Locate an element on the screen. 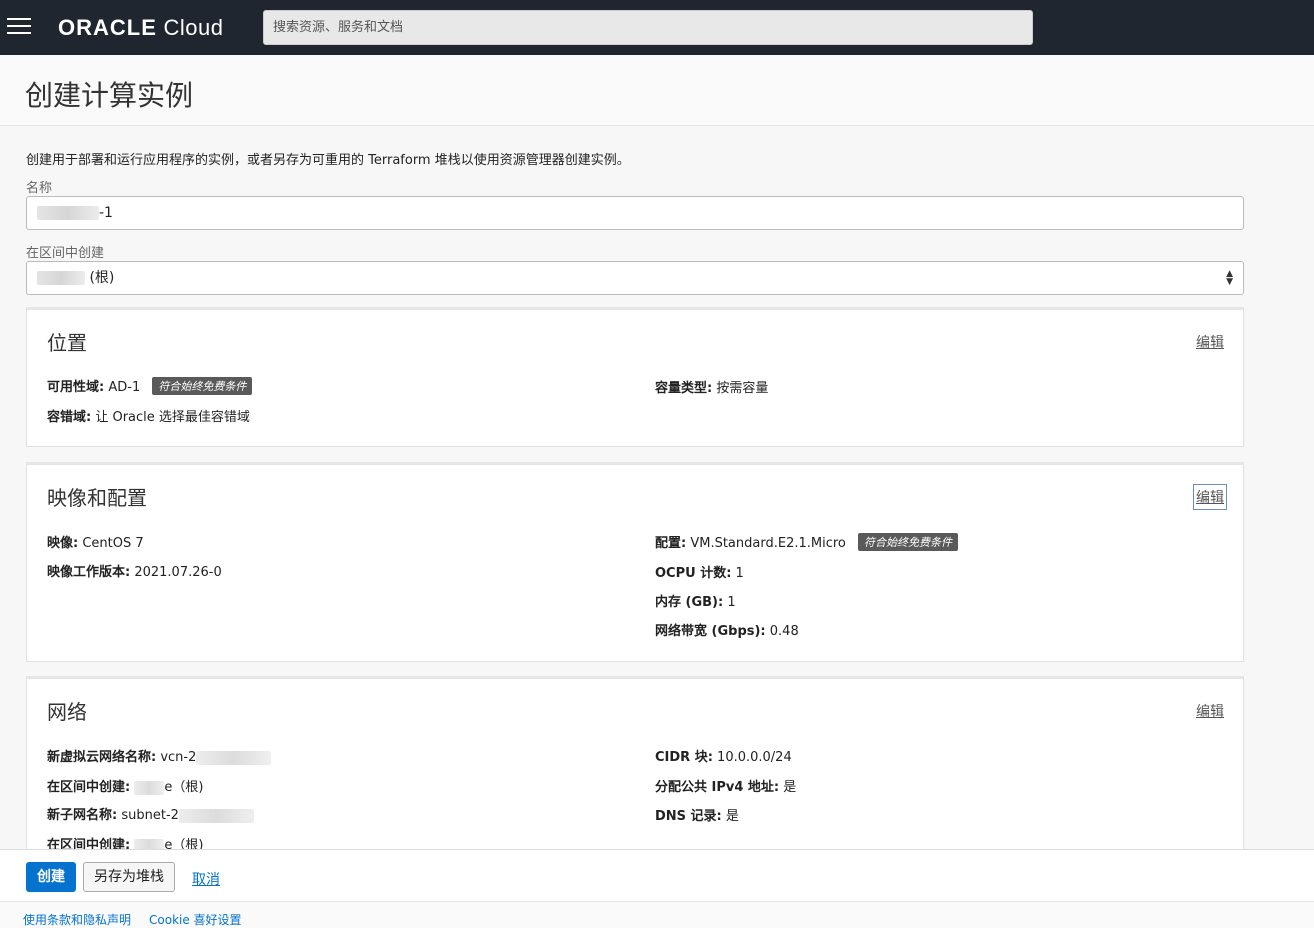 Image resolution: width=1314 pixels, height=928 pixels. capacity-type-key: 容量类型: is located at coordinates (684, 388).